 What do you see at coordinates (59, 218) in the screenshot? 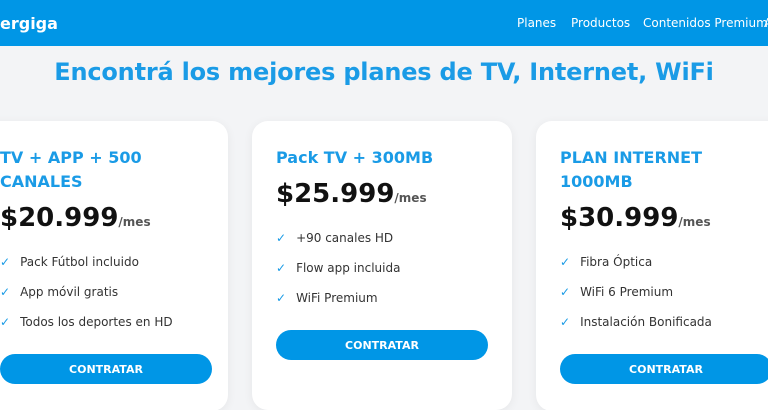
I see `price-amount: $20.999` at bounding box center [59, 218].